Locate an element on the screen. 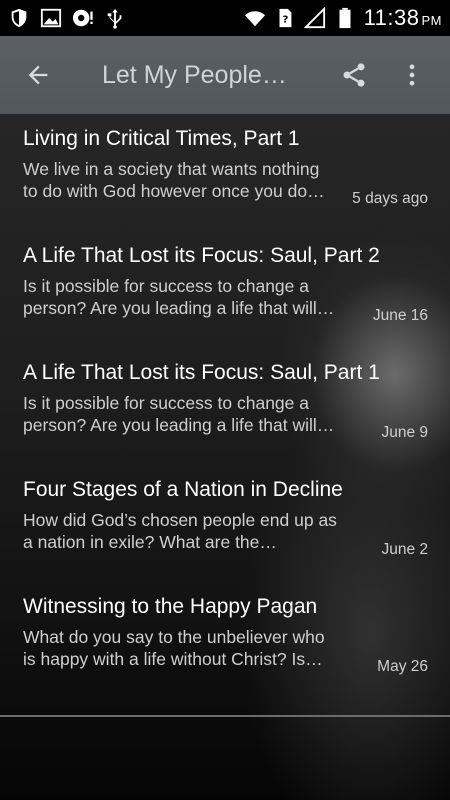  status-bar: ? 11:38 PM is located at coordinates (225, 18).